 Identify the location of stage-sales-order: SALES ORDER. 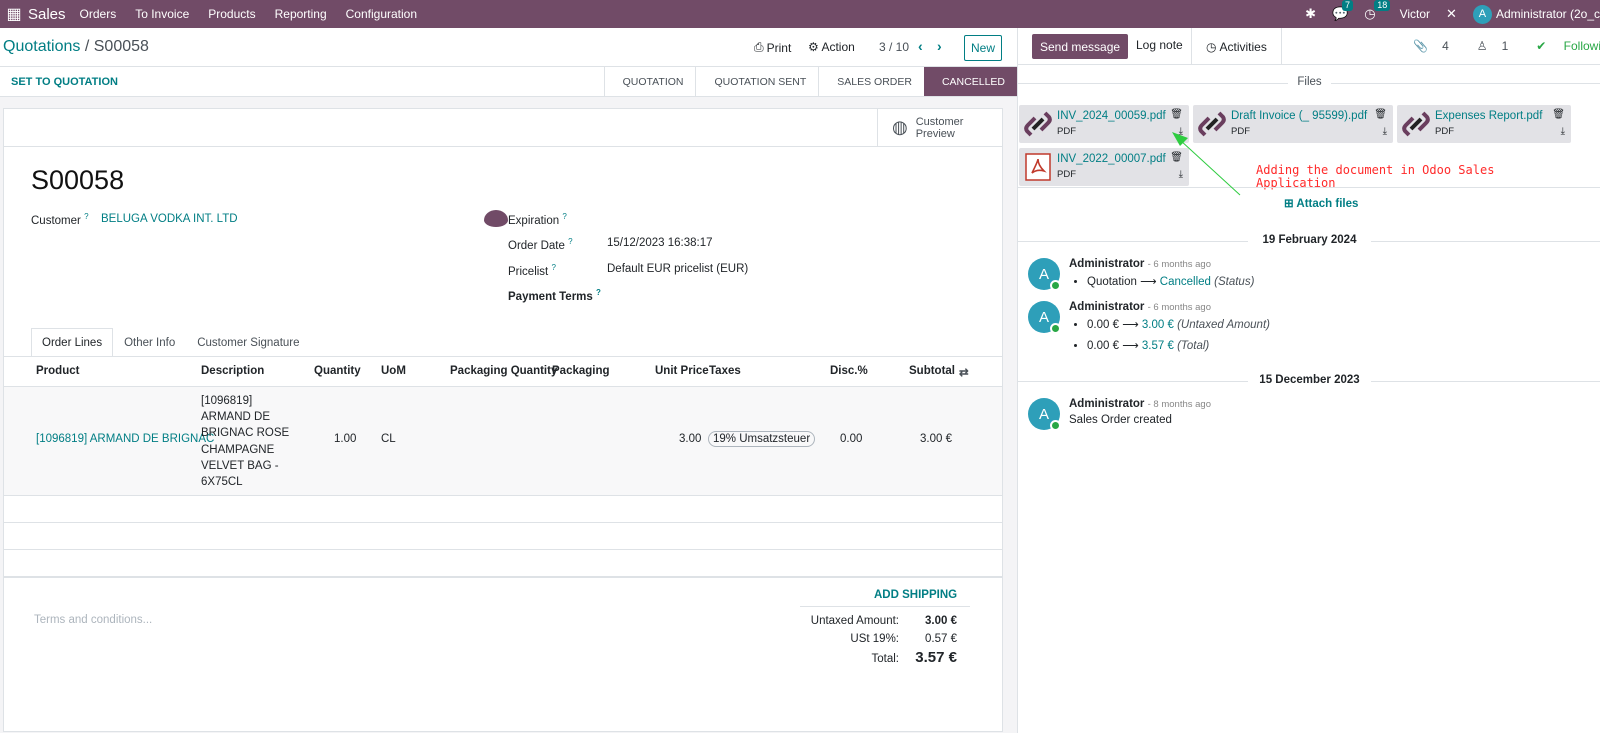
(871, 81).